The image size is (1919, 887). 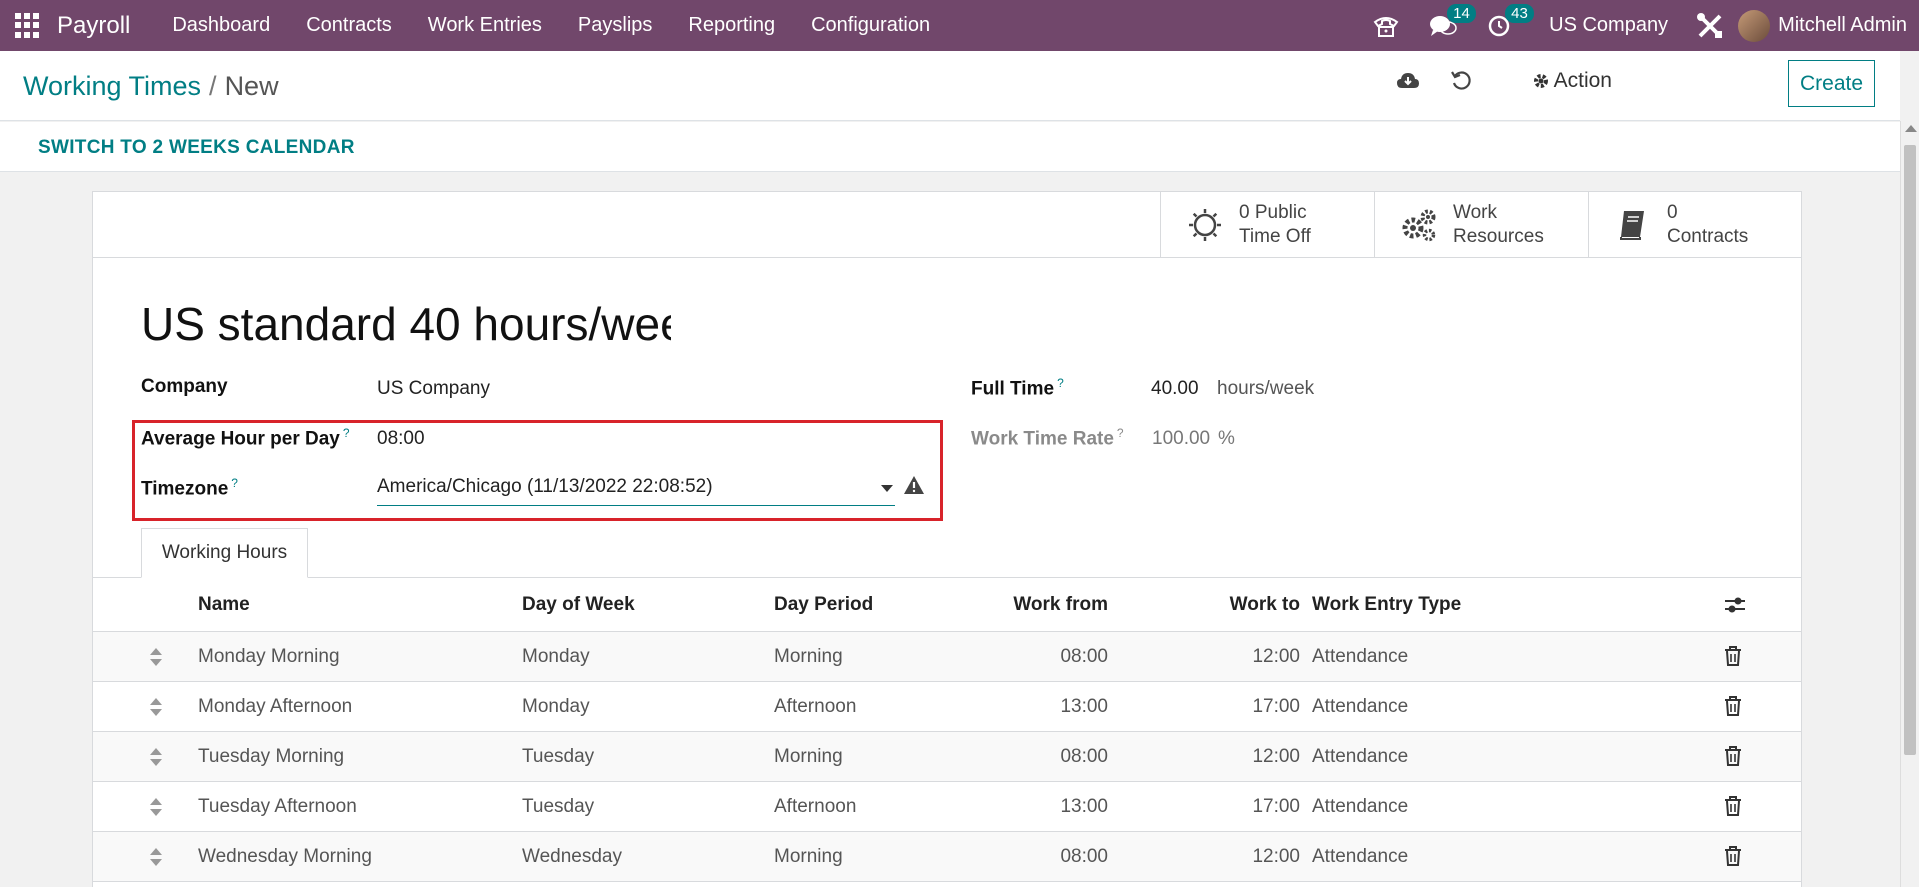 I want to click on tab-working-hours: Working Hours, so click(x=224, y=553).